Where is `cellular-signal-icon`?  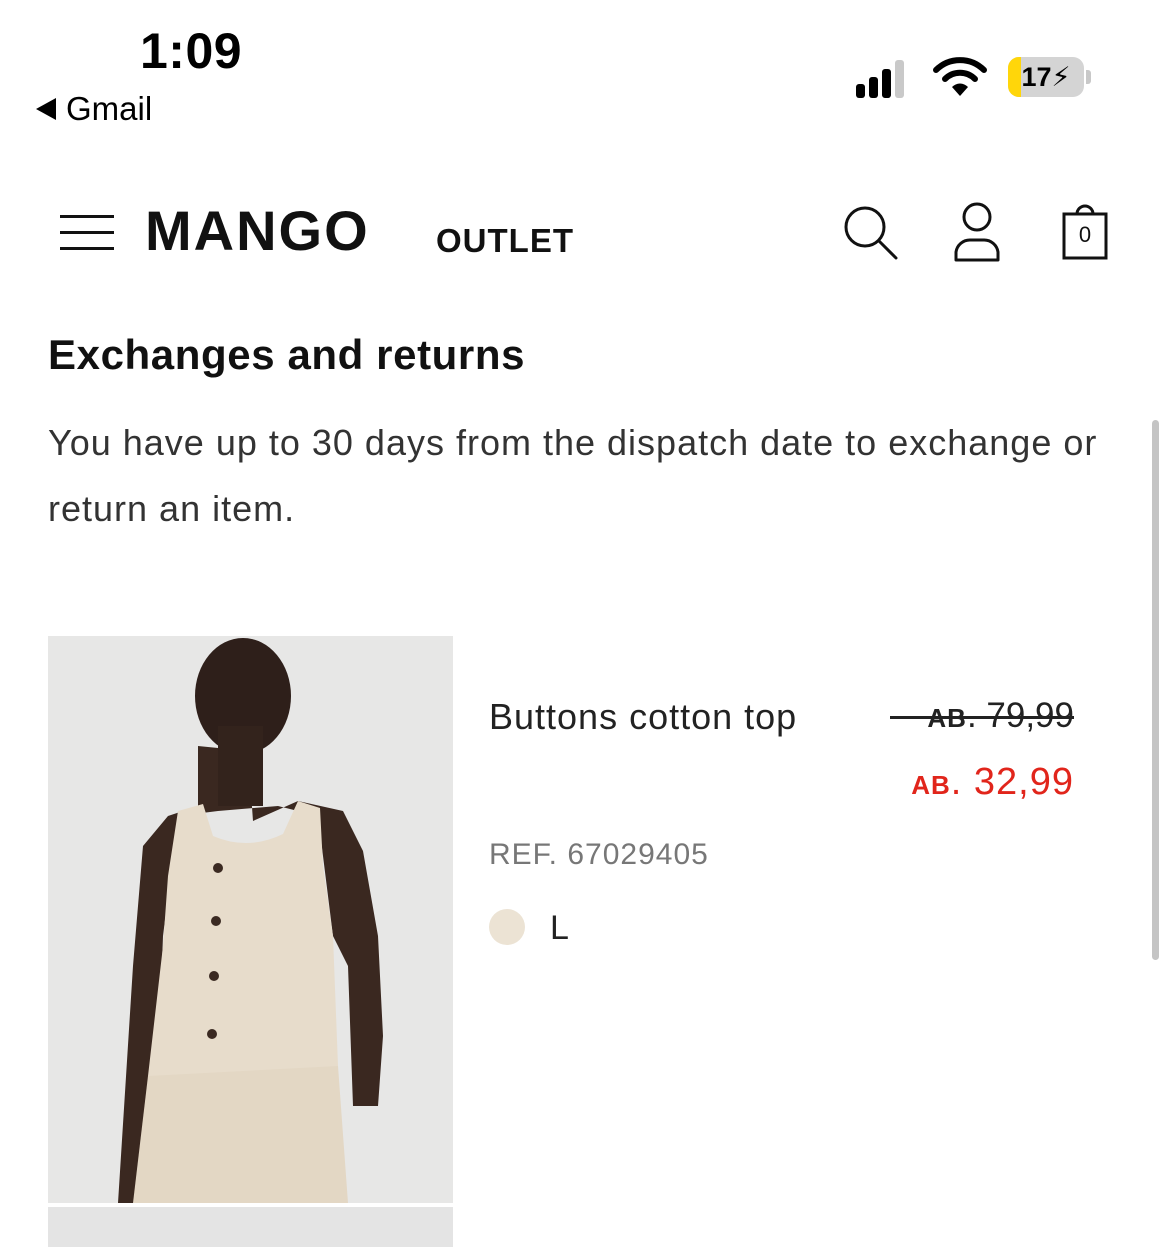
cellular-signal-icon is located at coordinates (881, 78).